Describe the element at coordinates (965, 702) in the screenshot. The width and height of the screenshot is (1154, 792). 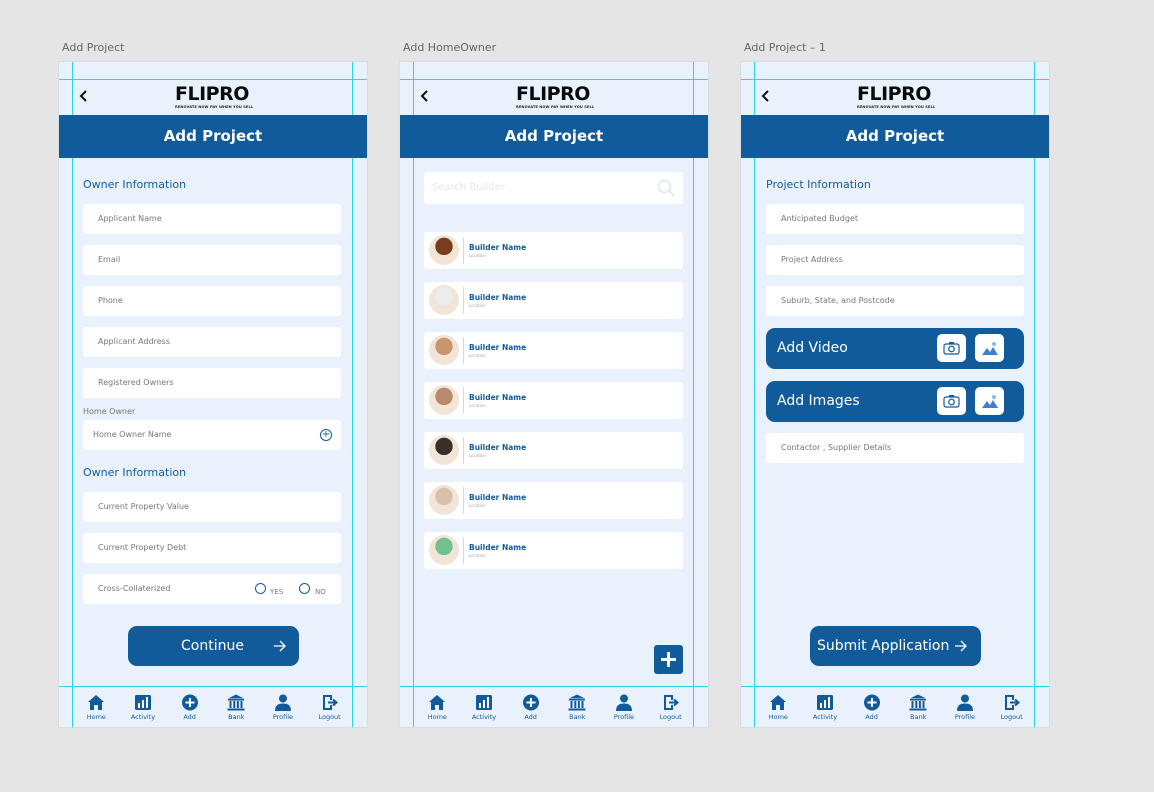
I see `profile-icon` at that location.